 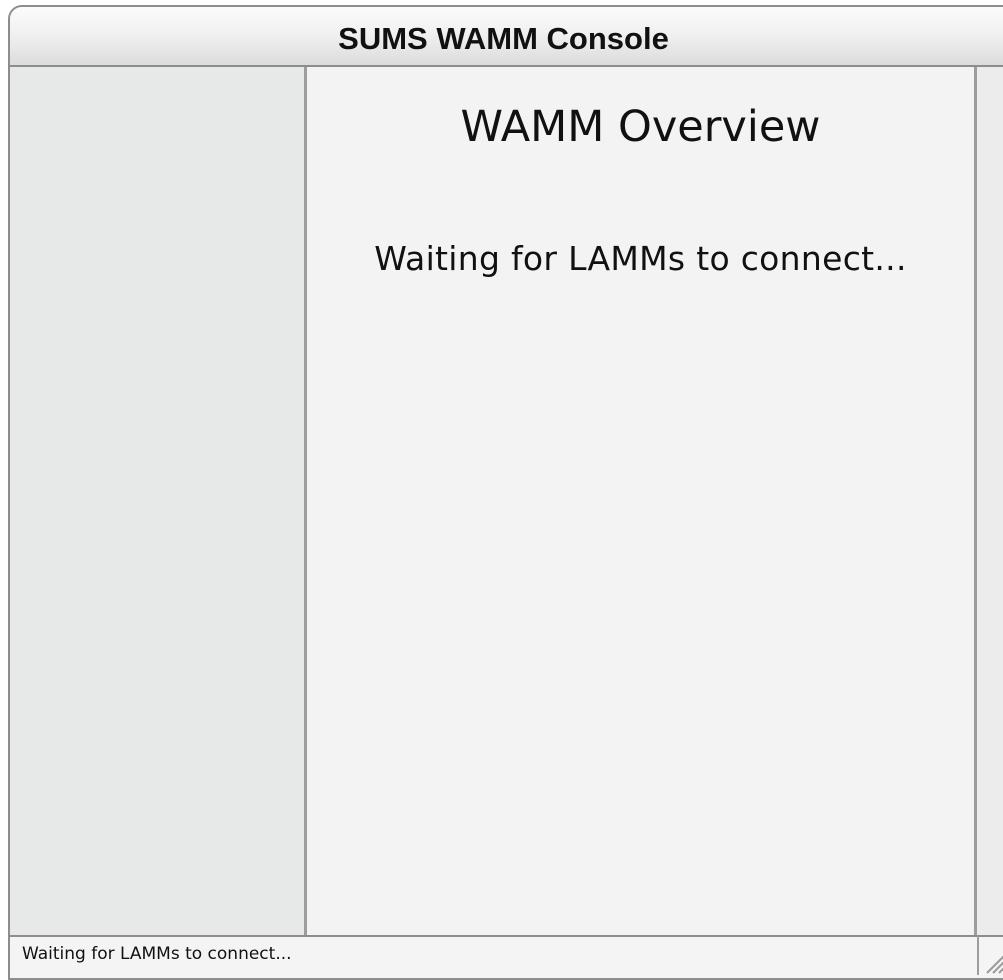 I want to click on resize-grip-icon, so click(x=990, y=955).